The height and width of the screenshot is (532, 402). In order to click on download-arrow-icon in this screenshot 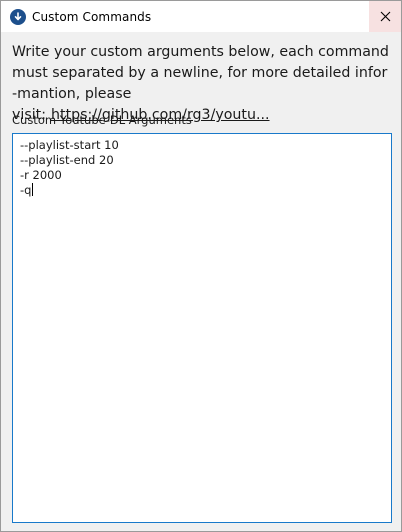, I will do `click(18, 16)`.